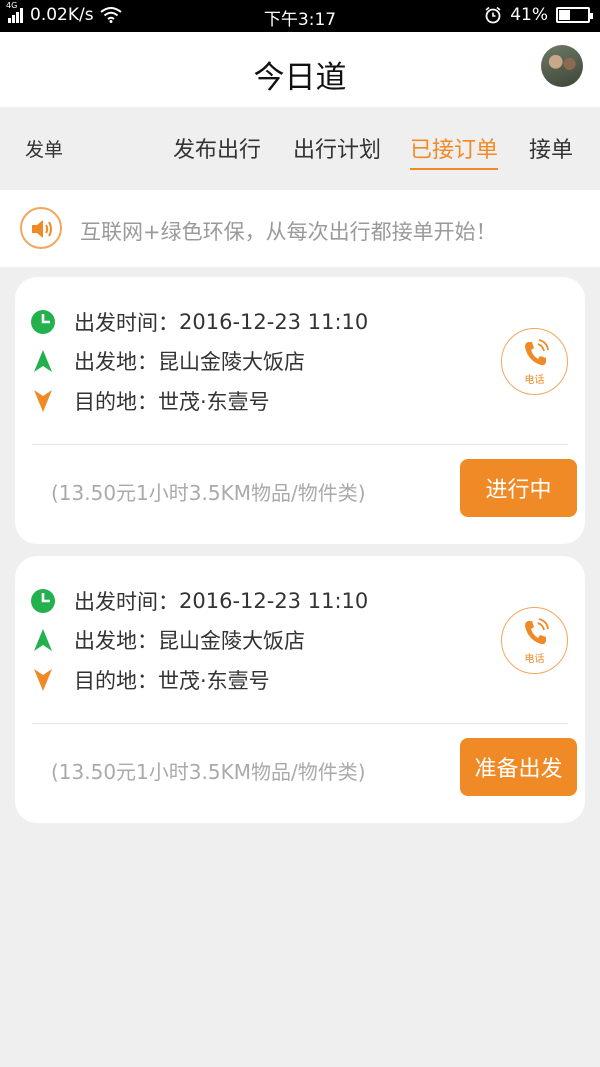 The image size is (600, 1067). Describe the element at coordinates (551, 148) in the screenshot. I see `tab-take-order: 接单` at that location.